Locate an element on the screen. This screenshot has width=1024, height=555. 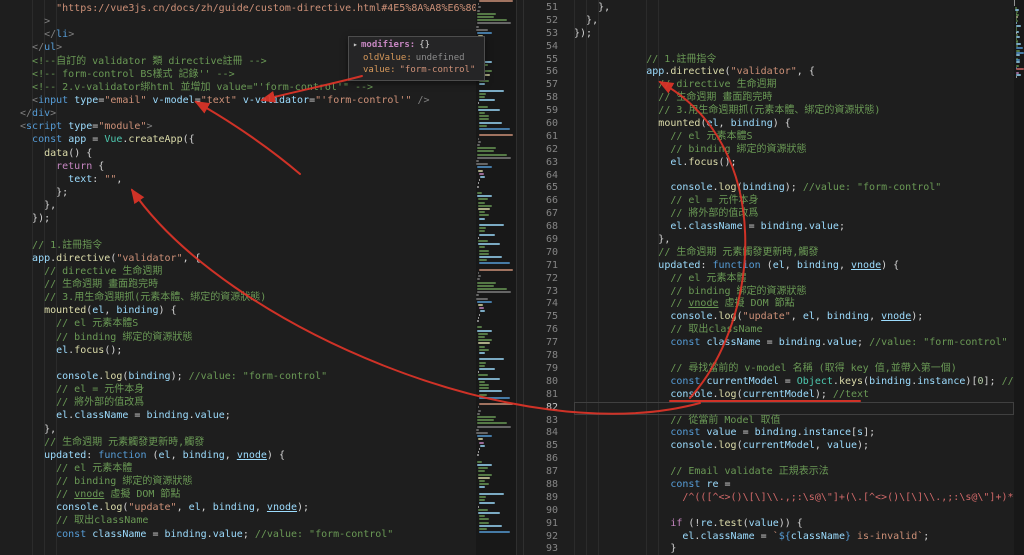
line-number: 63 is located at coordinates (540, 163).